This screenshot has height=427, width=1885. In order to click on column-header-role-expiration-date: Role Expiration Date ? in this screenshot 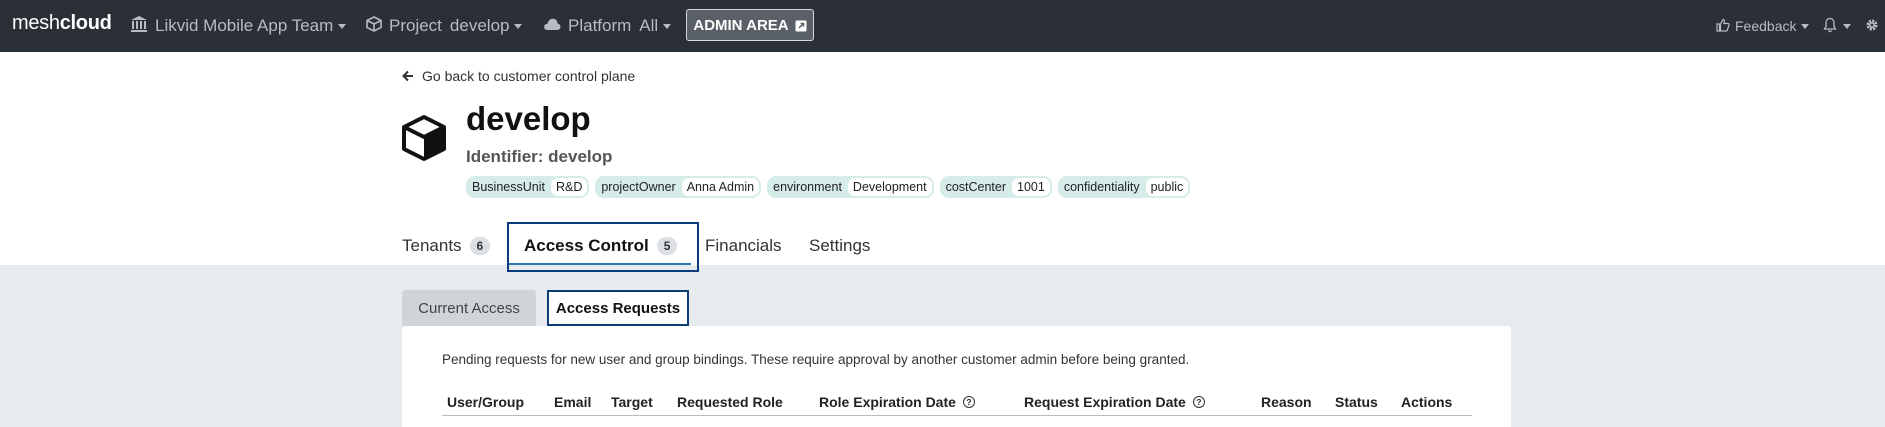, I will do `click(897, 402)`.